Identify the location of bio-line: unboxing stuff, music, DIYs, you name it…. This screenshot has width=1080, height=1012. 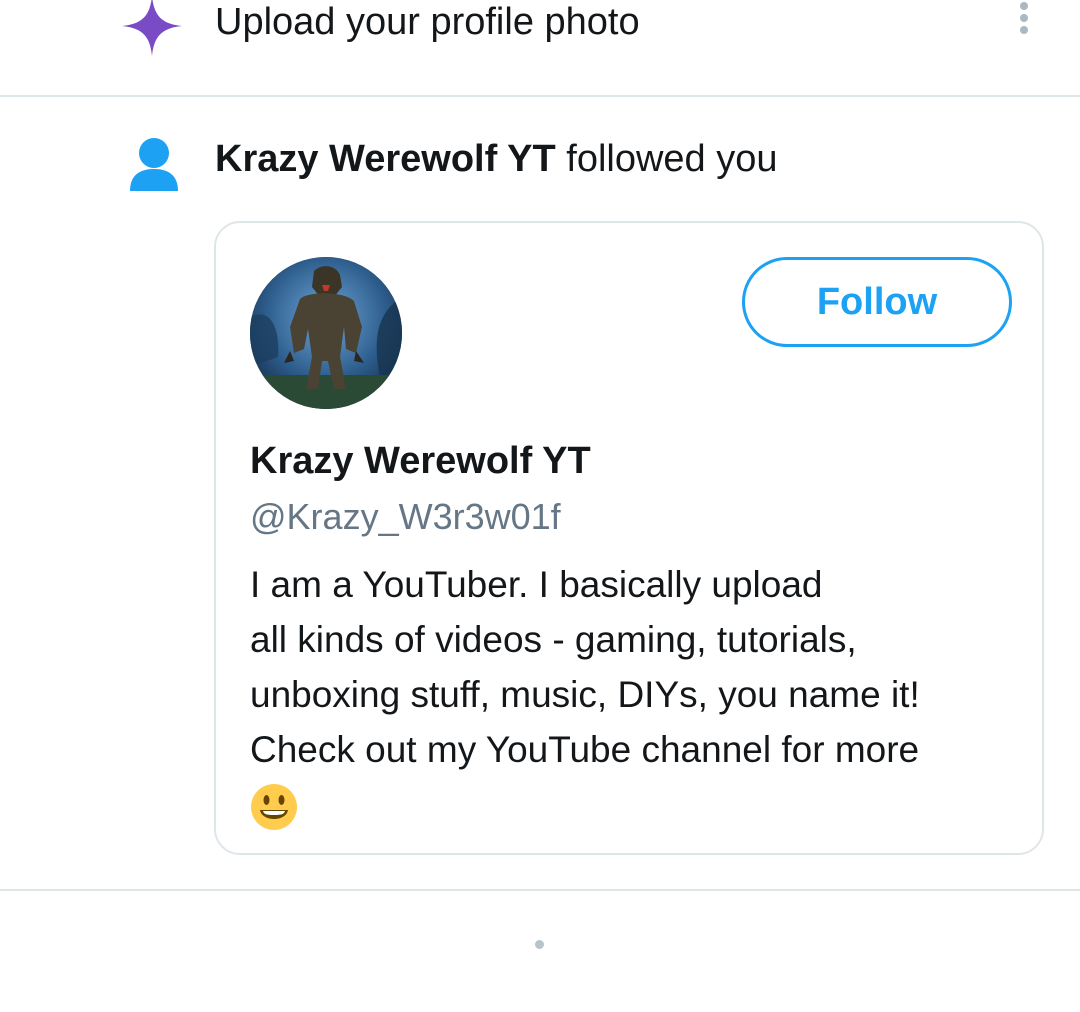
(585, 694).